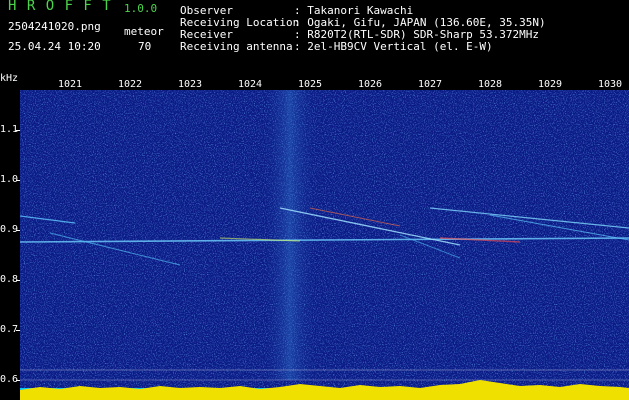 This screenshot has height=400, width=629. Describe the element at coordinates (54, 26) in the screenshot. I see `filename: 2504241020.png` at that location.